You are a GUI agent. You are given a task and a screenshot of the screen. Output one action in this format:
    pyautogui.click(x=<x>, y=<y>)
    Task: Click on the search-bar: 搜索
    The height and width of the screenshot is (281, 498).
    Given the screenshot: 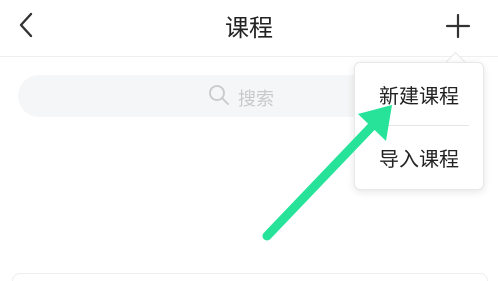 What is the action you would take?
    pyautogui.click(x=198, y=96)
    